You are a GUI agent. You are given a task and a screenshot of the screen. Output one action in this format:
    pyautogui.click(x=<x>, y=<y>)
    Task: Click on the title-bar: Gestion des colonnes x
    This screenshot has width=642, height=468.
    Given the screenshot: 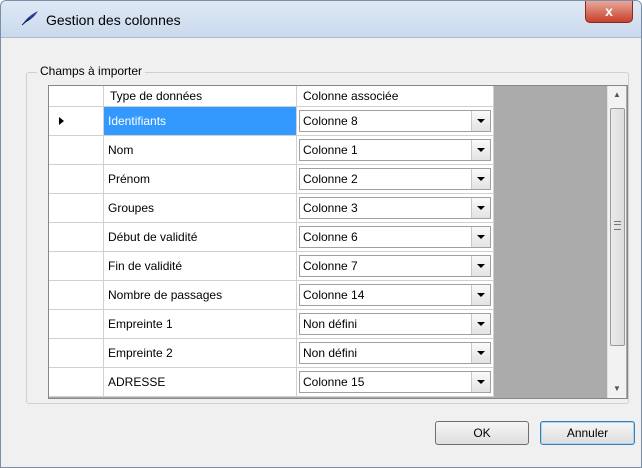 What is the action you would take?
    pyautogui.click(x=321, y=19)
    